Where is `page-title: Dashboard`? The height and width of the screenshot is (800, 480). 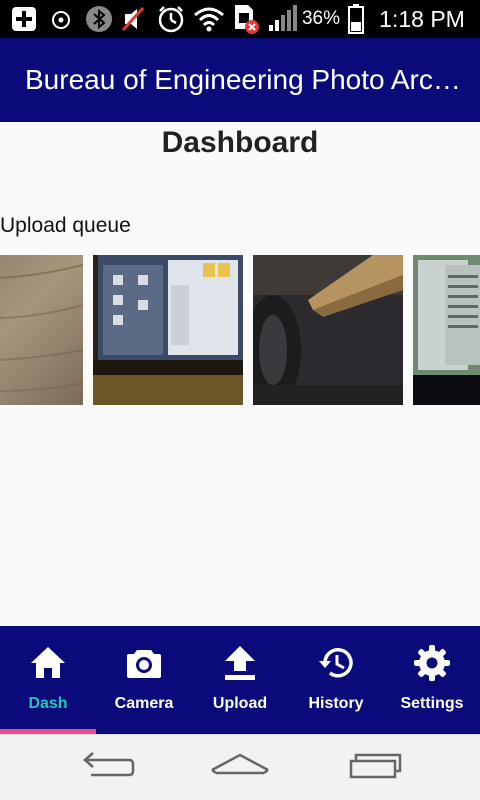
page-title: Dashboard is located at coordinates (240, 142).